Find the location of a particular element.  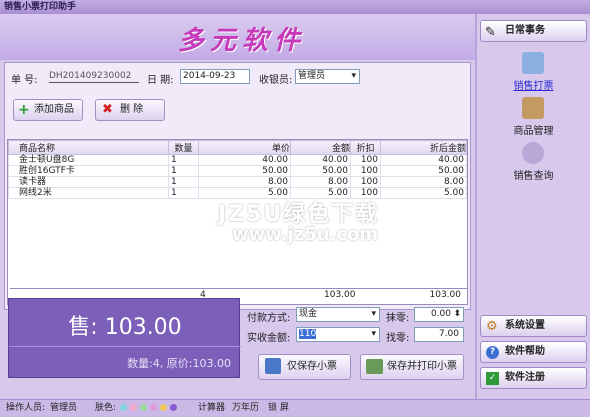

save-print-button: 保存并打印小票 is located at coordinates (412, 367).